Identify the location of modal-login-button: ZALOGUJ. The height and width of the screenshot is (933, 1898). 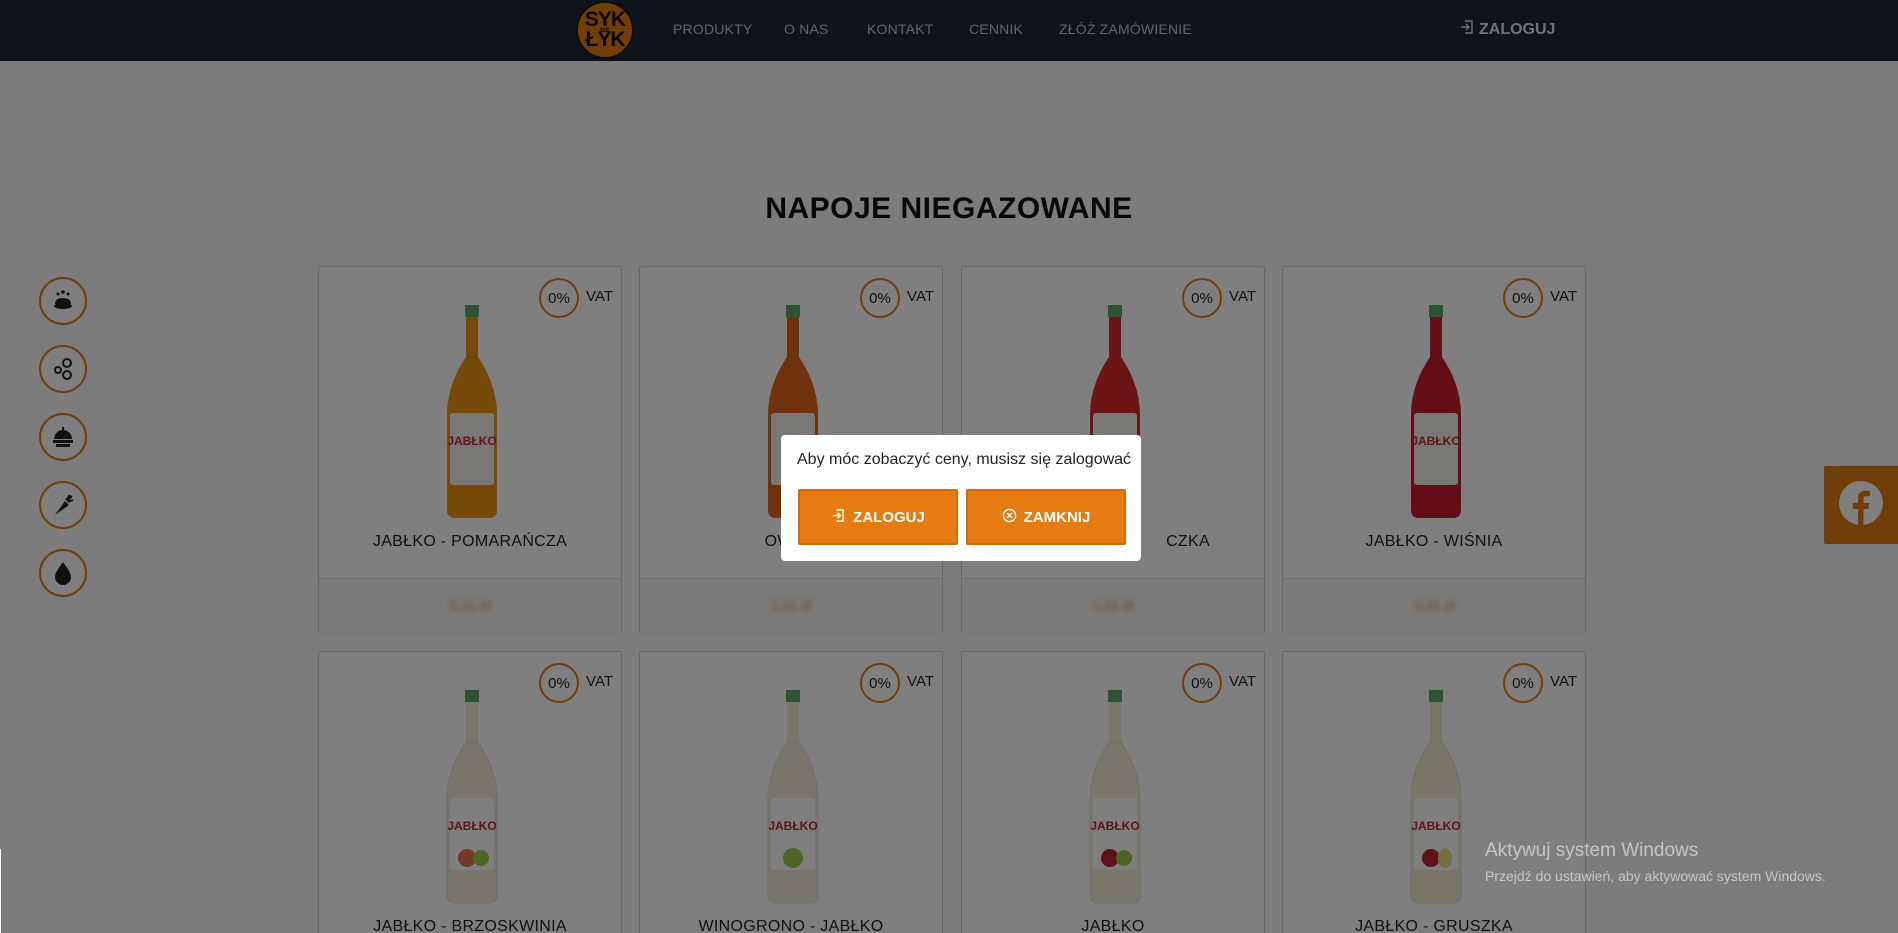
(878, 517).